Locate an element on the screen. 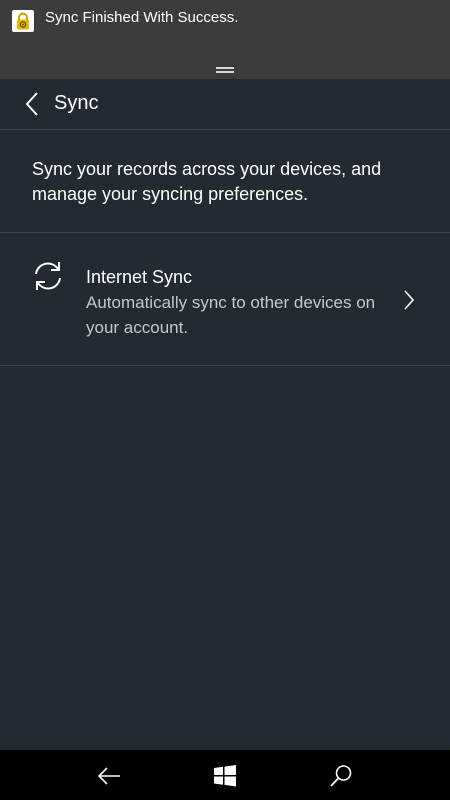  chevron-left-icon is located at coordinates (31, 104).